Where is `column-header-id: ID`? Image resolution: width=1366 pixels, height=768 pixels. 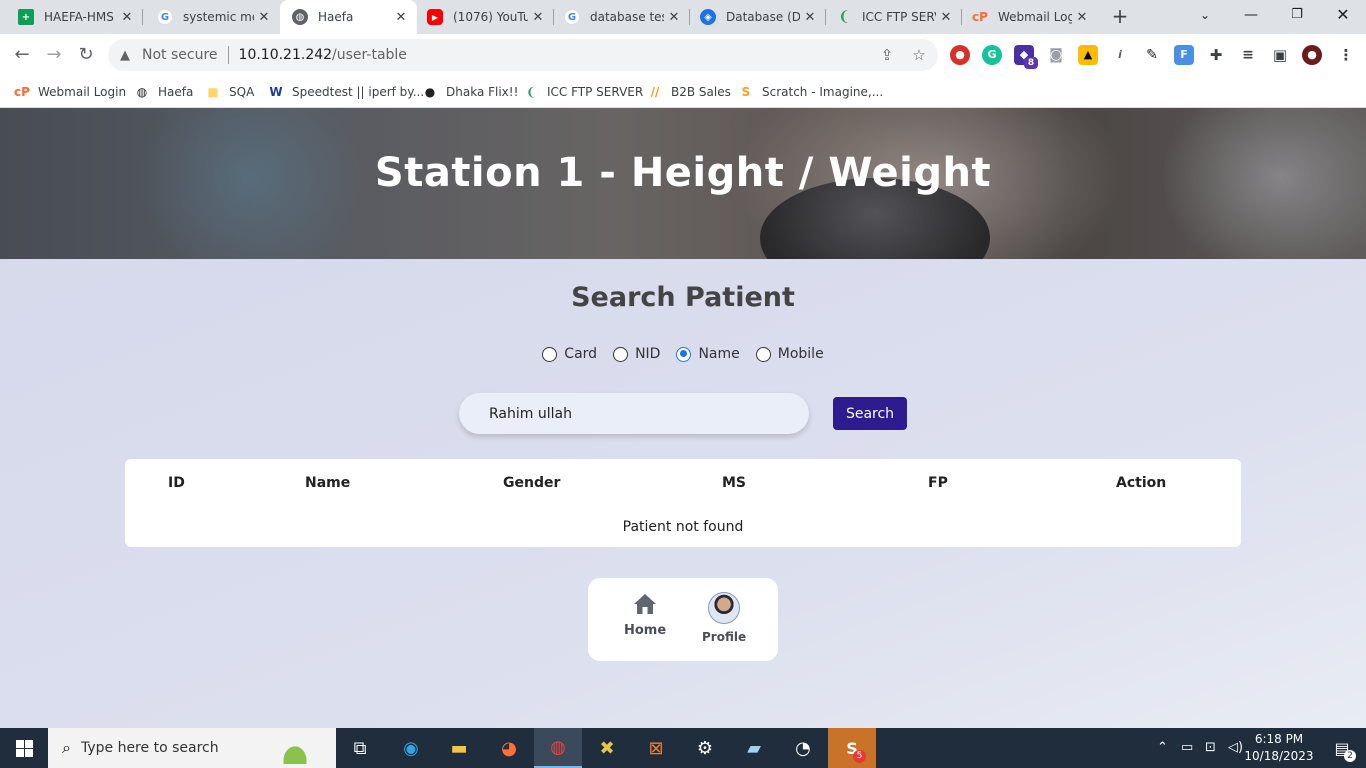
column-header-id: ID is located at coordinates (176, 483).